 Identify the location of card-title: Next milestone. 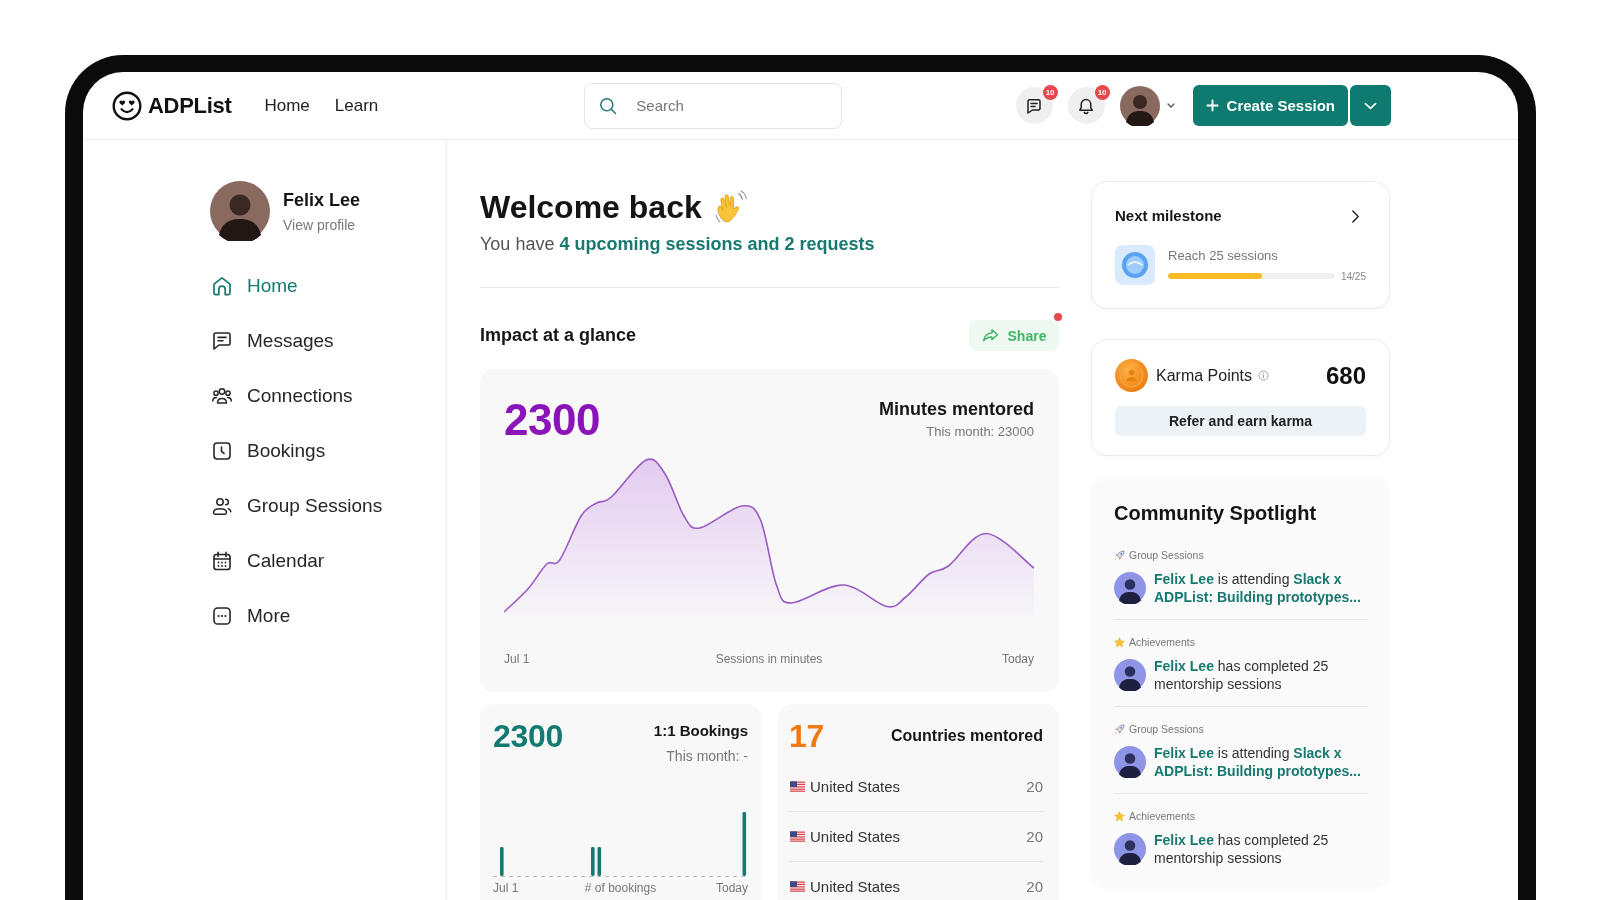
(1168, 216).